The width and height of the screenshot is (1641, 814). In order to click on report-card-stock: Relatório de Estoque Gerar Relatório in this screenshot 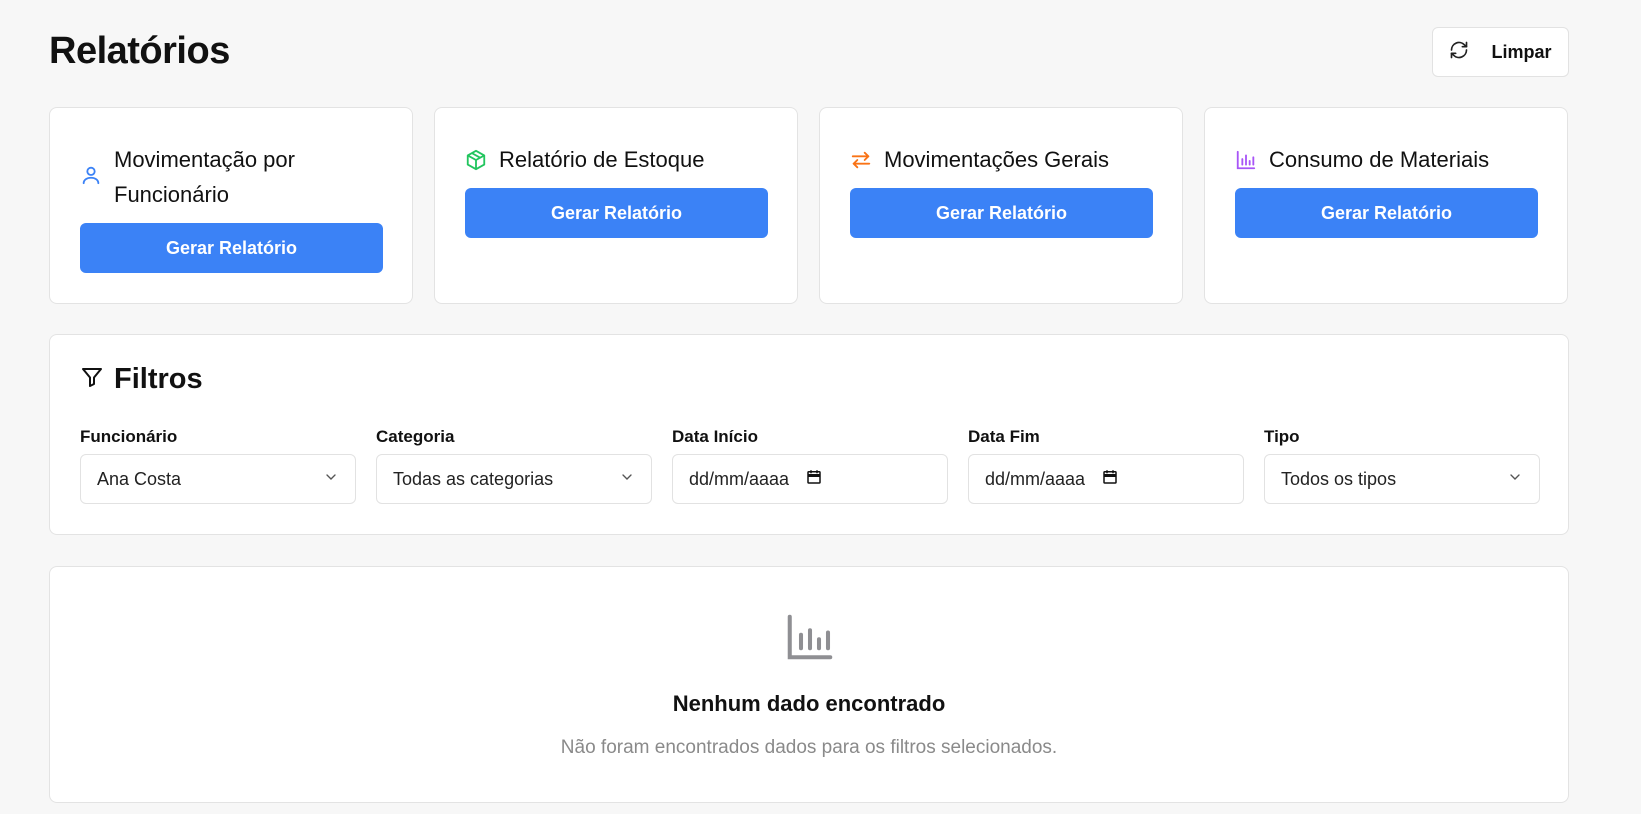, I will do `click(616, 205)`.